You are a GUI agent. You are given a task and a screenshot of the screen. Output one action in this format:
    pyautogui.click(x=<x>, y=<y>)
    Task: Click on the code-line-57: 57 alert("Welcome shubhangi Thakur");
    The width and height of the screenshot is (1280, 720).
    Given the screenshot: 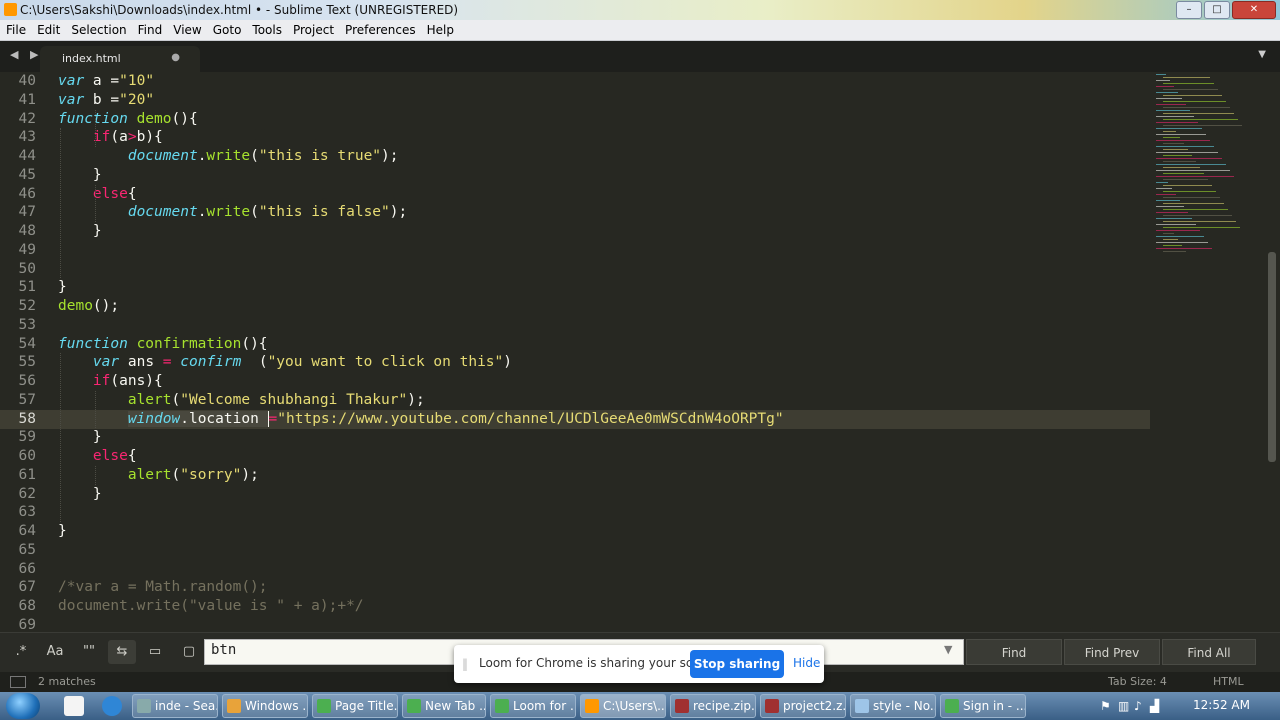 What is the action you would take?
    pyautogui.click(x=575, y=400)
    